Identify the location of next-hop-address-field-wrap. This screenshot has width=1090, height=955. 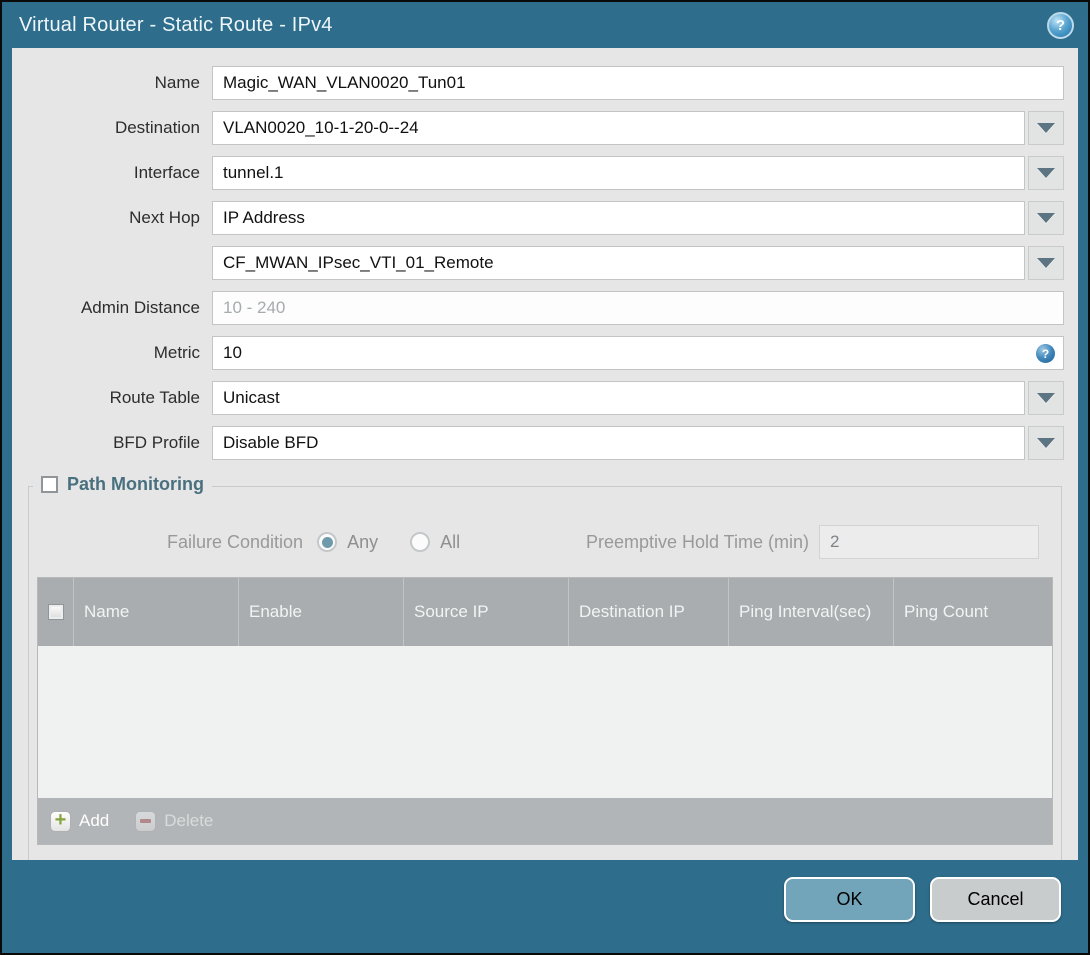
(638, 263).